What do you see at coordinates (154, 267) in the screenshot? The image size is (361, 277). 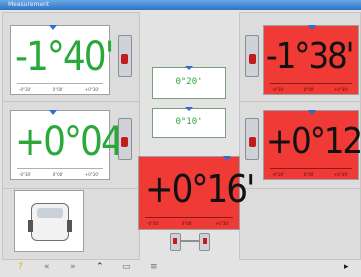 I see `settings-icon: ≡` at bounding box center [154, 267].